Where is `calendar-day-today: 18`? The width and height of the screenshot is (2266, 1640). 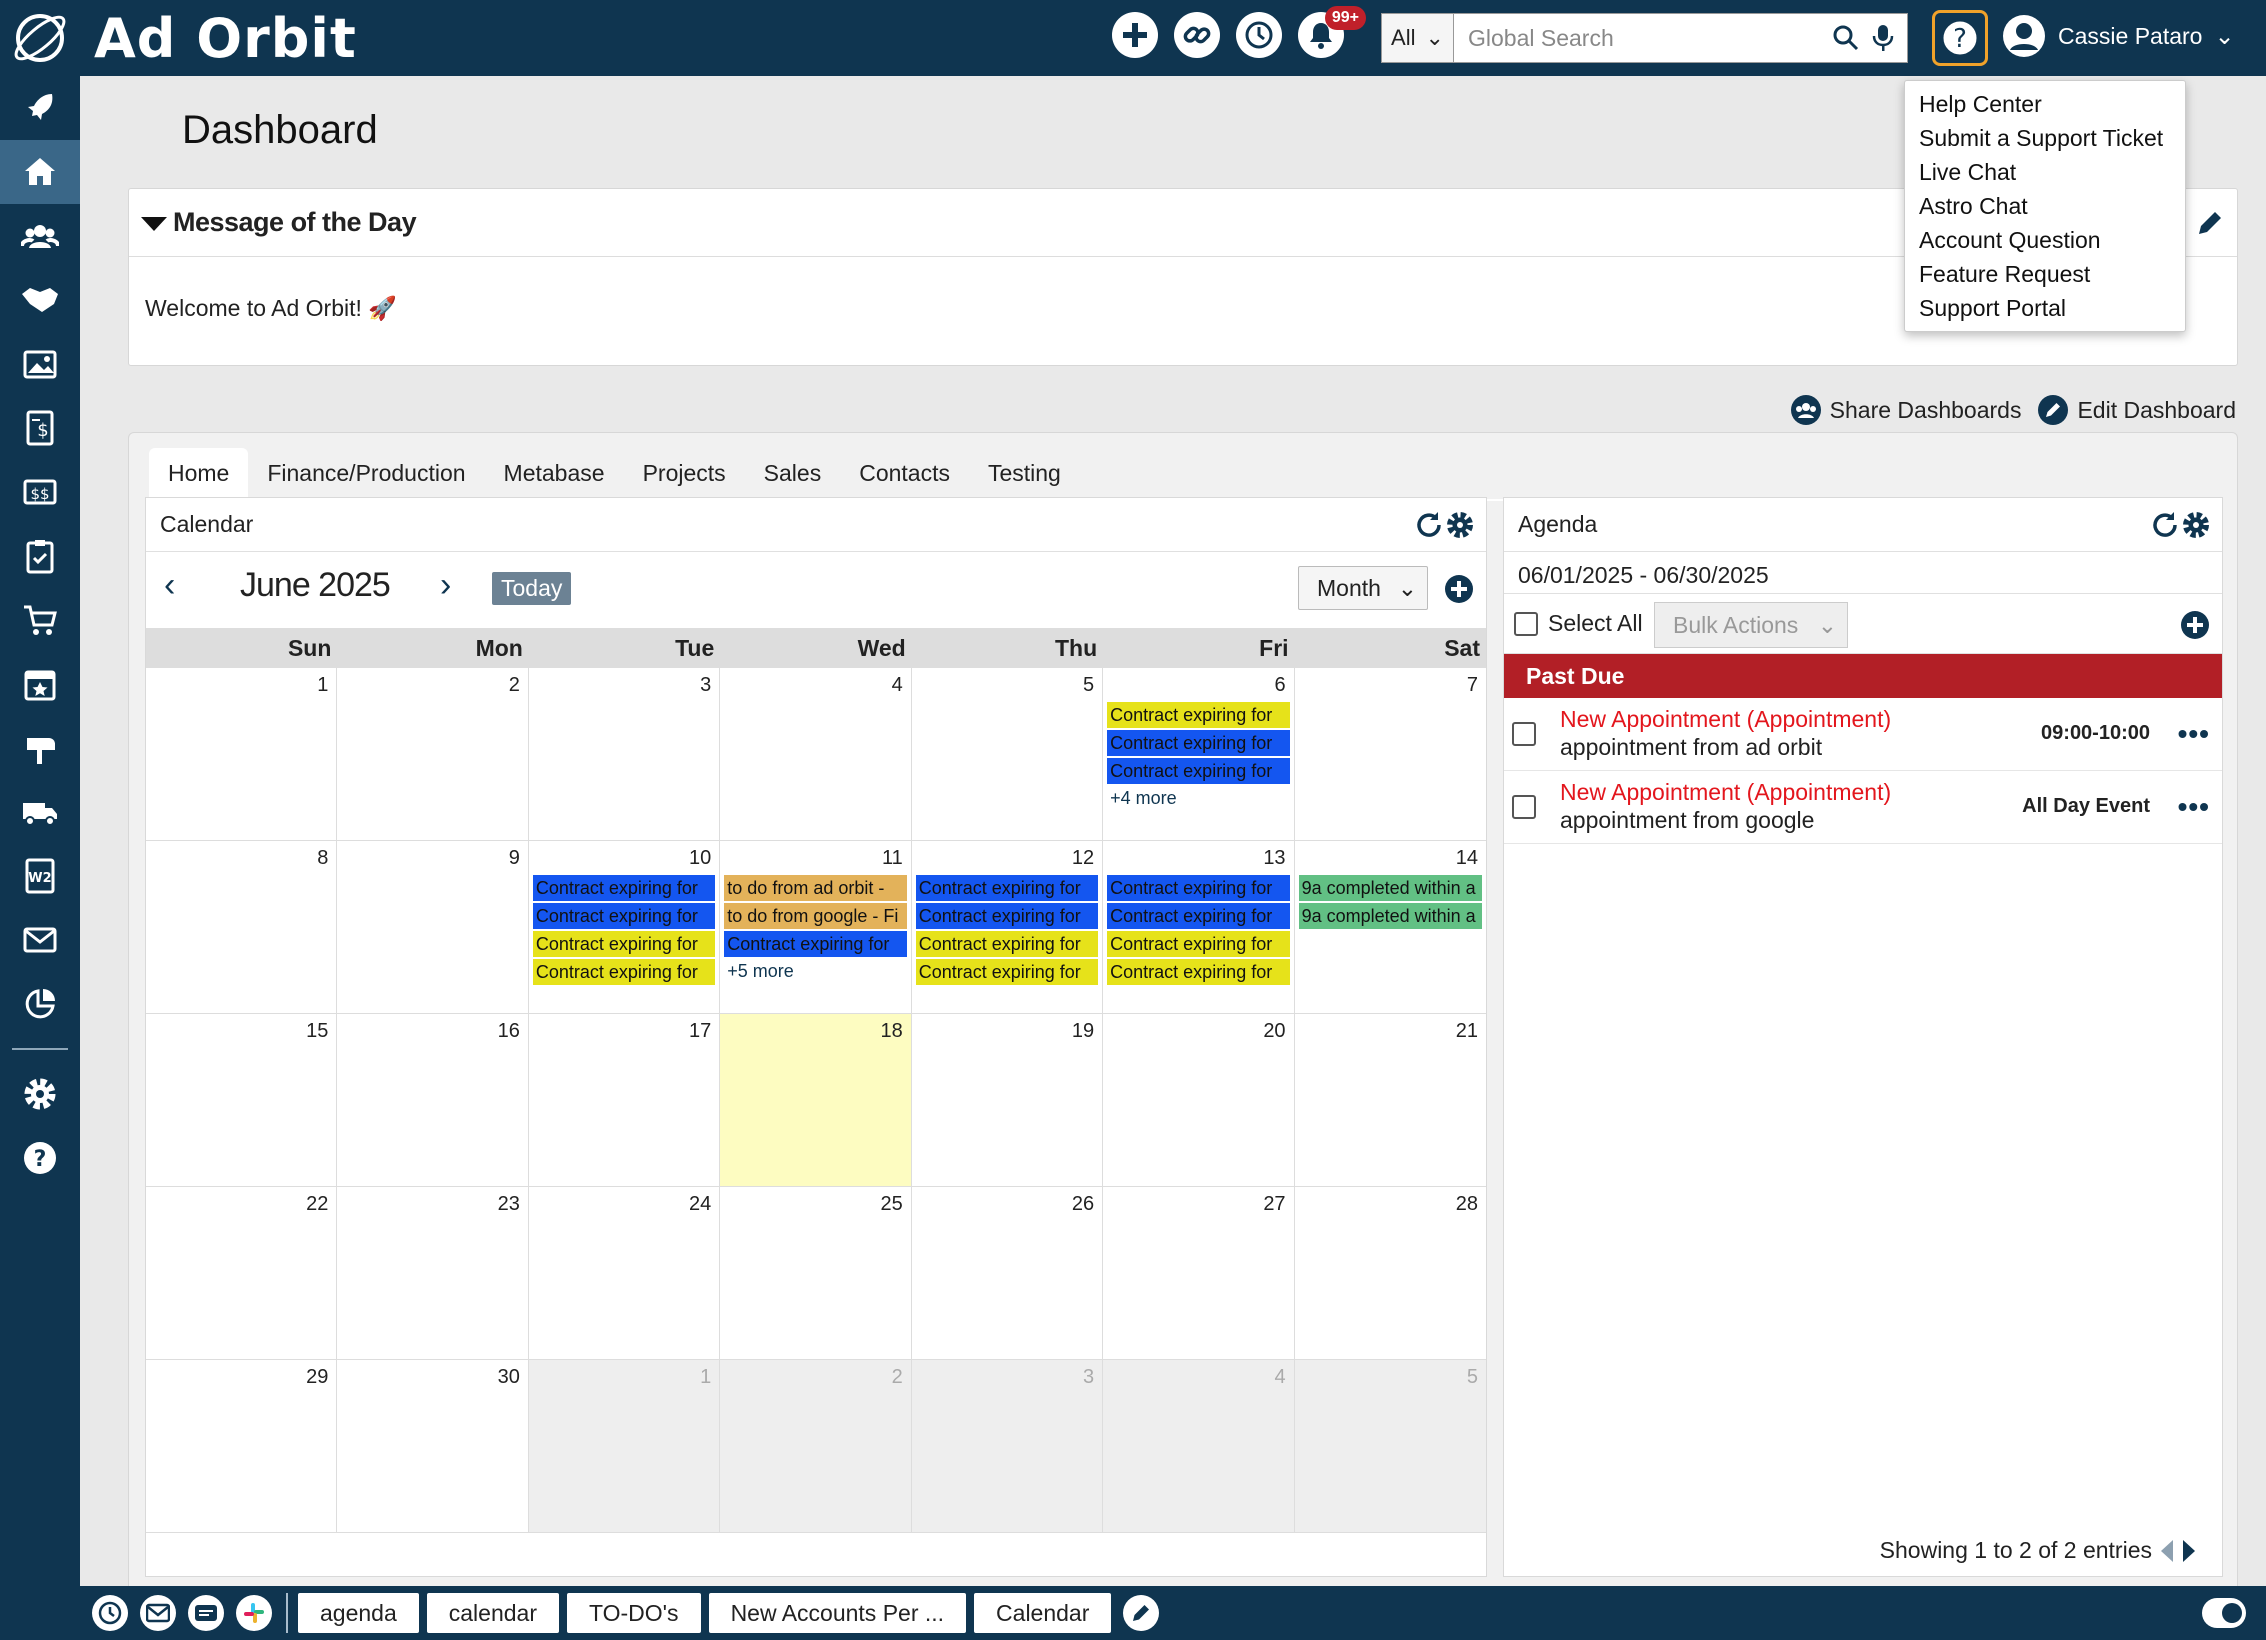 calendar-day-today: 18 is located at coordinates (816, 1100).